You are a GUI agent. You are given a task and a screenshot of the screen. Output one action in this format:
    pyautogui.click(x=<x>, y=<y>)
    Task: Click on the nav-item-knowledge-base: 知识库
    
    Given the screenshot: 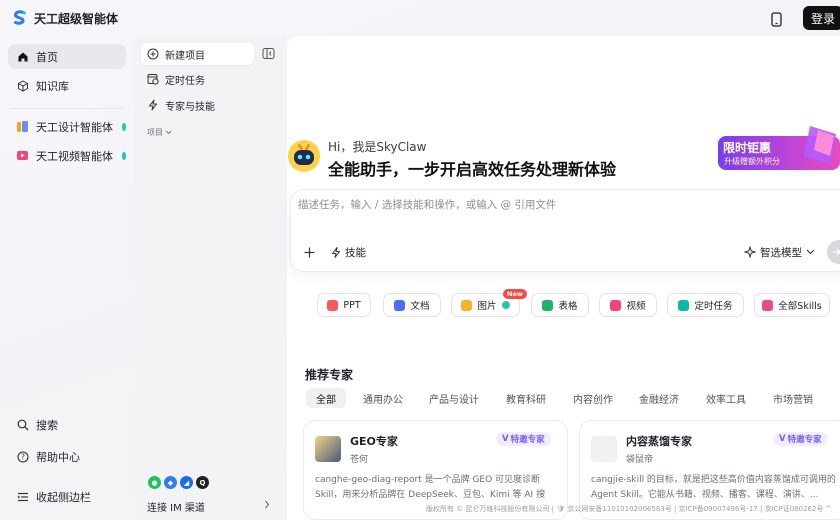 What is the action you would take?
    pyautogui.click(x=67, y=85)
    